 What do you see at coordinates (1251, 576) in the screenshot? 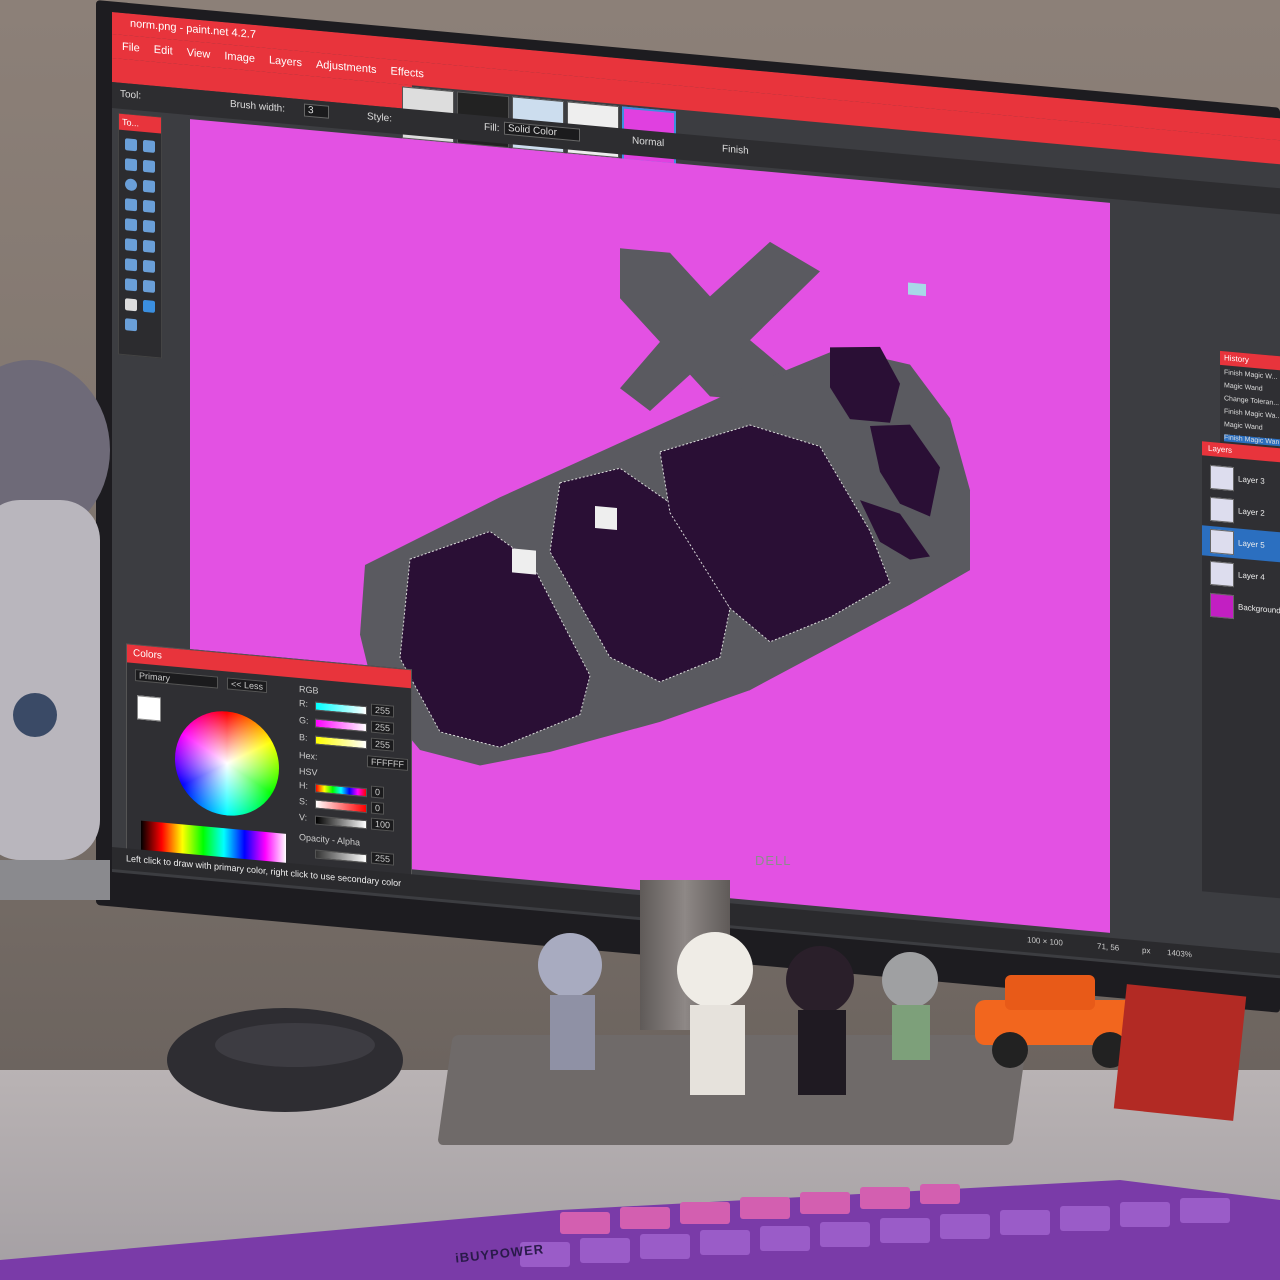
I see `layer-name: Layer 4` at bounding box center [1251, 576].